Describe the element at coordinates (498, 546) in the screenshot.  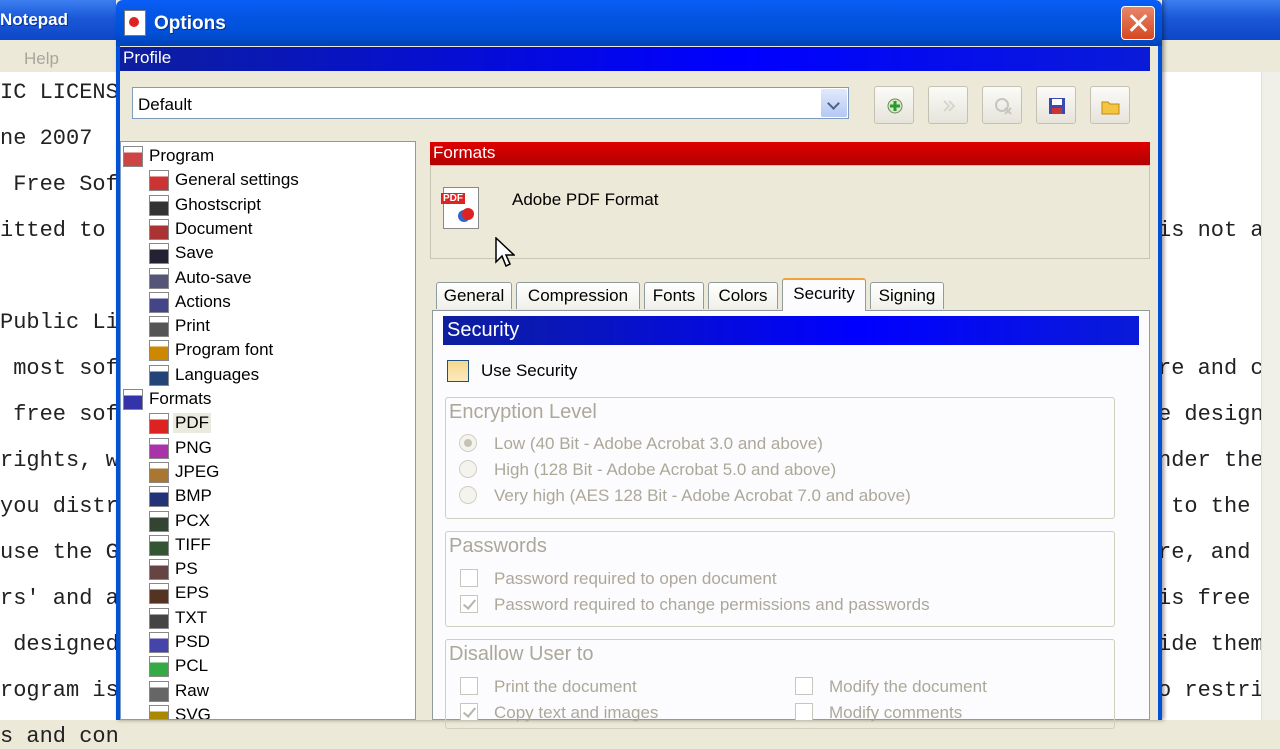
I see `passwords-title: Passwords` at that location.